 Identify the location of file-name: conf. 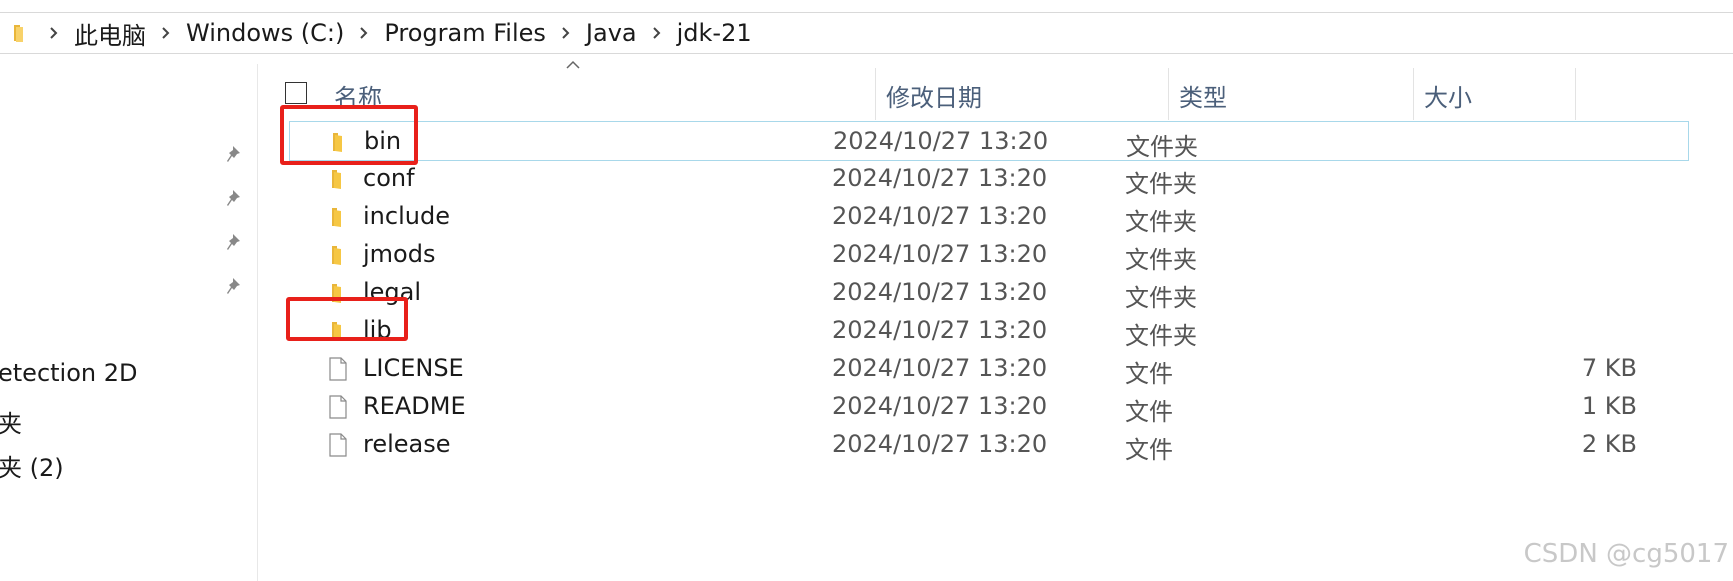
(389, 178).